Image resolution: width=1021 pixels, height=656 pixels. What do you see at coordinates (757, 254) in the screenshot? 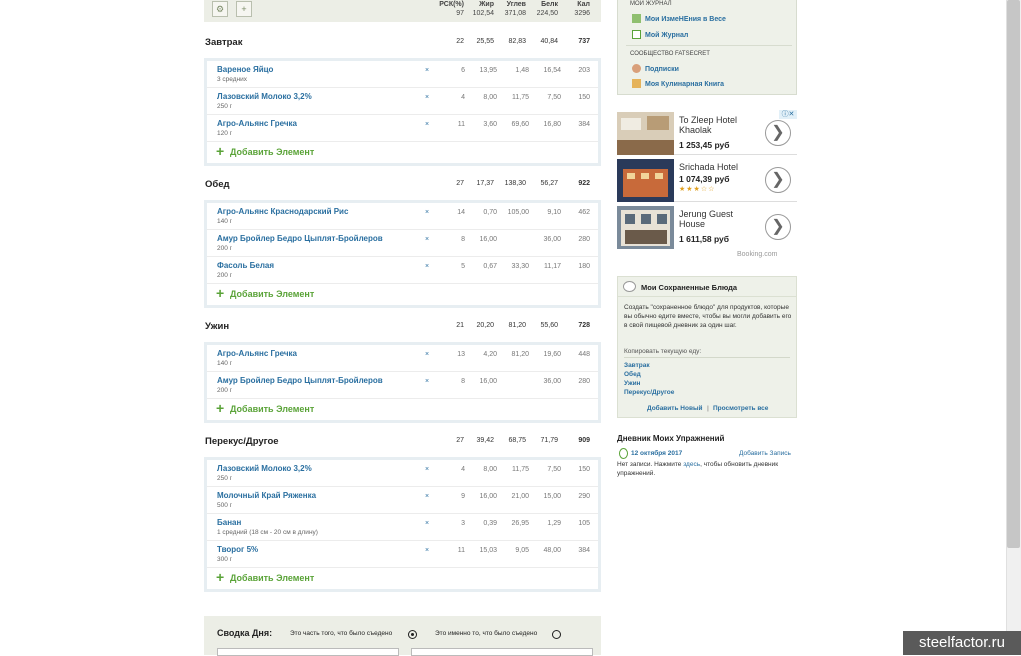
I see `booking-credit: Booking.com` at bounding box center [757, 254].